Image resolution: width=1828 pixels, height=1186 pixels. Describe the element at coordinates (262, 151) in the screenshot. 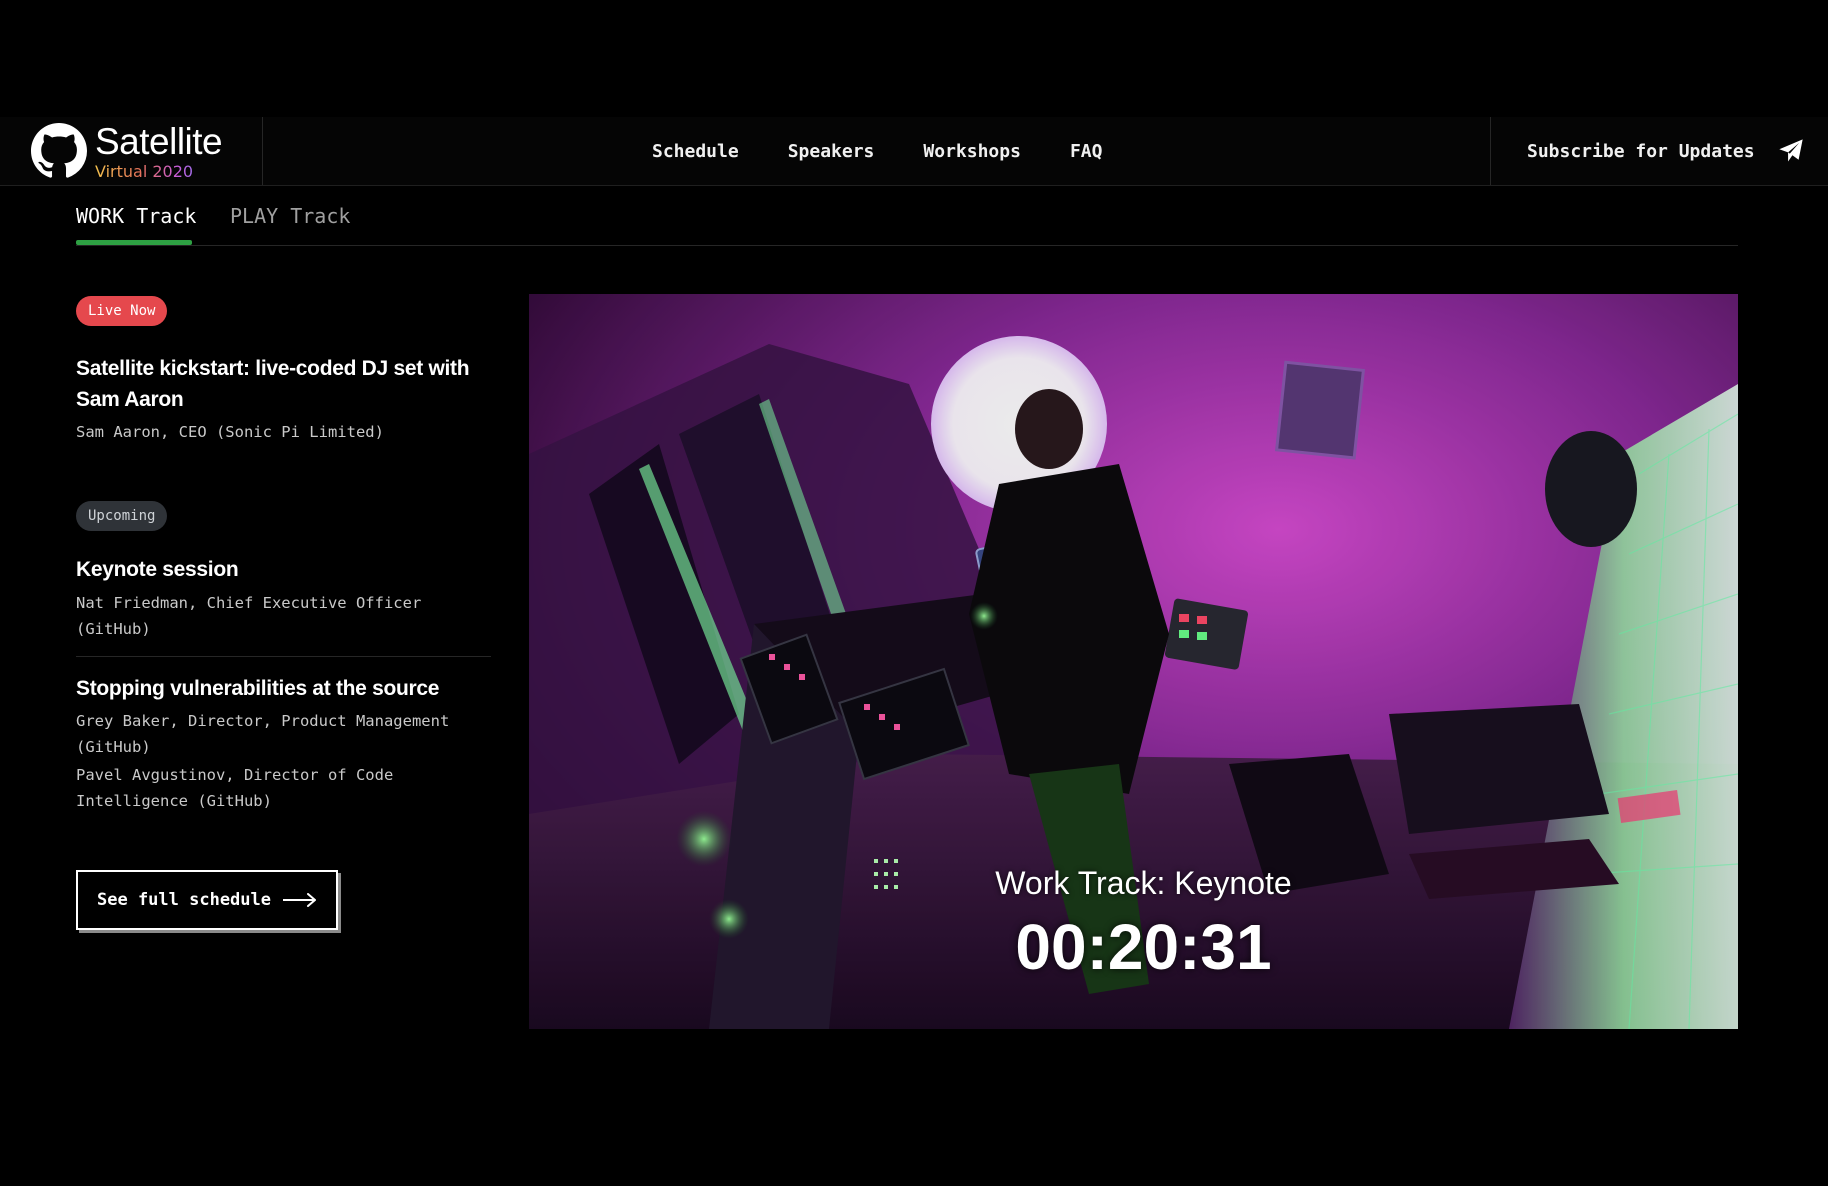

I see `header-divider-left` at that location.